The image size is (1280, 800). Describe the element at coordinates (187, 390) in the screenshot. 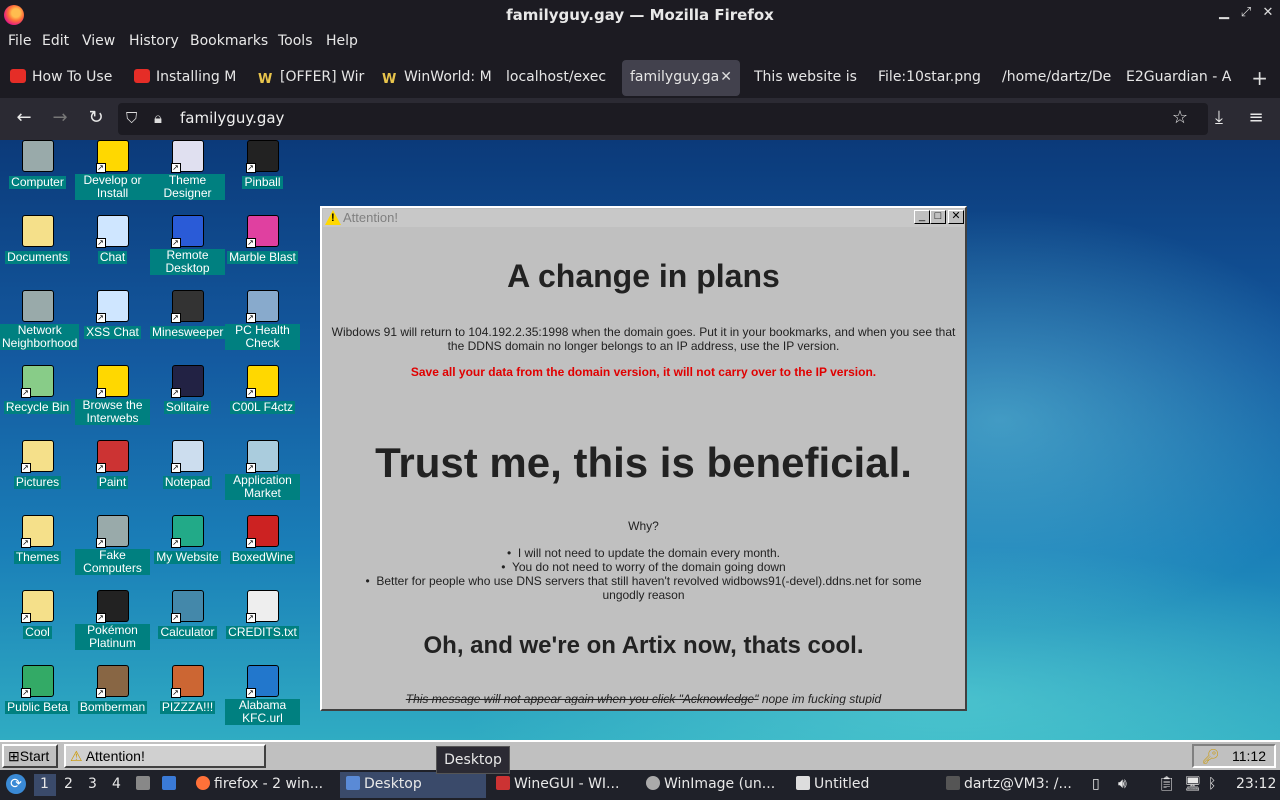

I see `desktop-icon: ↗ Solitaire` at that location.